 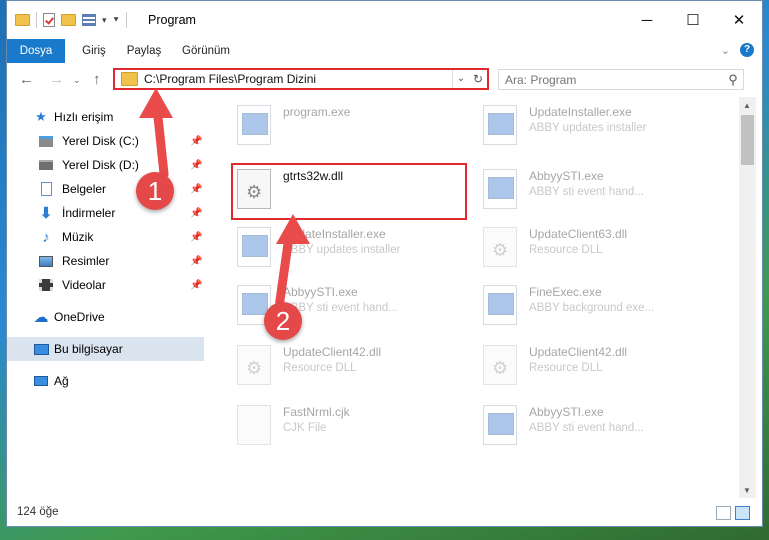 What do you see at coordinates (747, 490) in the screenshot?
I see `scroll-down-icon: ▼` at bounding box center [747, 490].